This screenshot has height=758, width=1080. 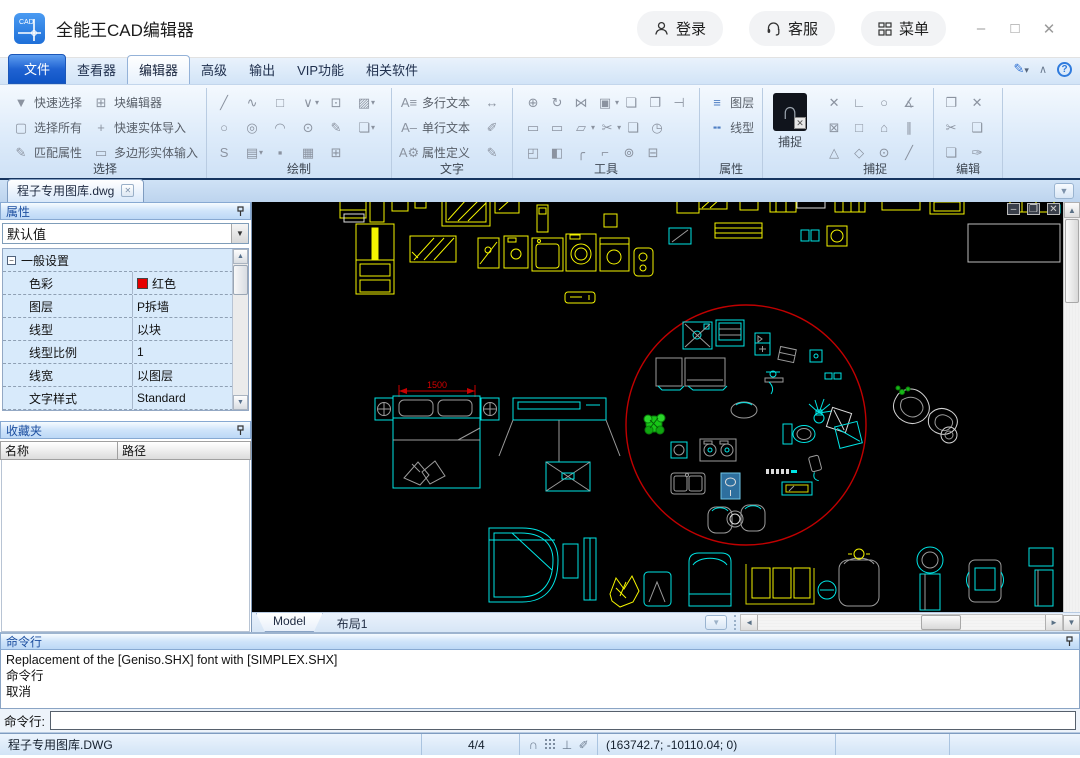 I want to click on paste-icon: ❐, so click(x=951, y=103).